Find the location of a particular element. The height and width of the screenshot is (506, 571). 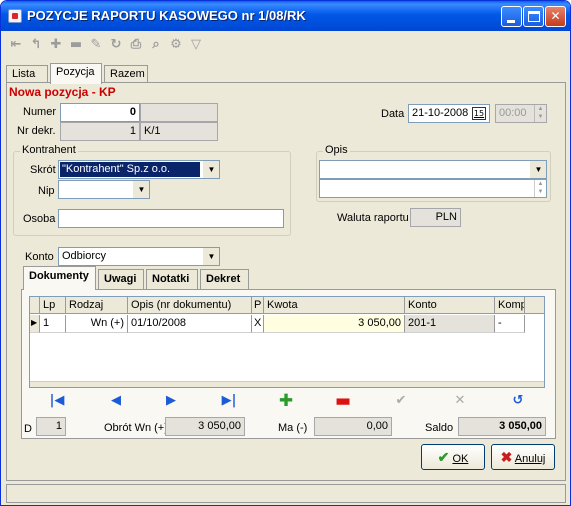

kontrahent-group-title: Kontrahent is located at coordinates (49, 150).